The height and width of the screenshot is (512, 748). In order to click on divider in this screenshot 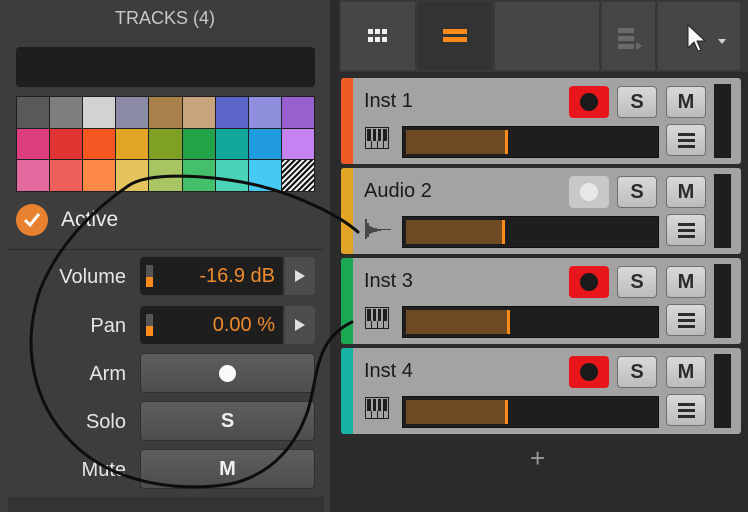, I will do `click(166, 249)`.